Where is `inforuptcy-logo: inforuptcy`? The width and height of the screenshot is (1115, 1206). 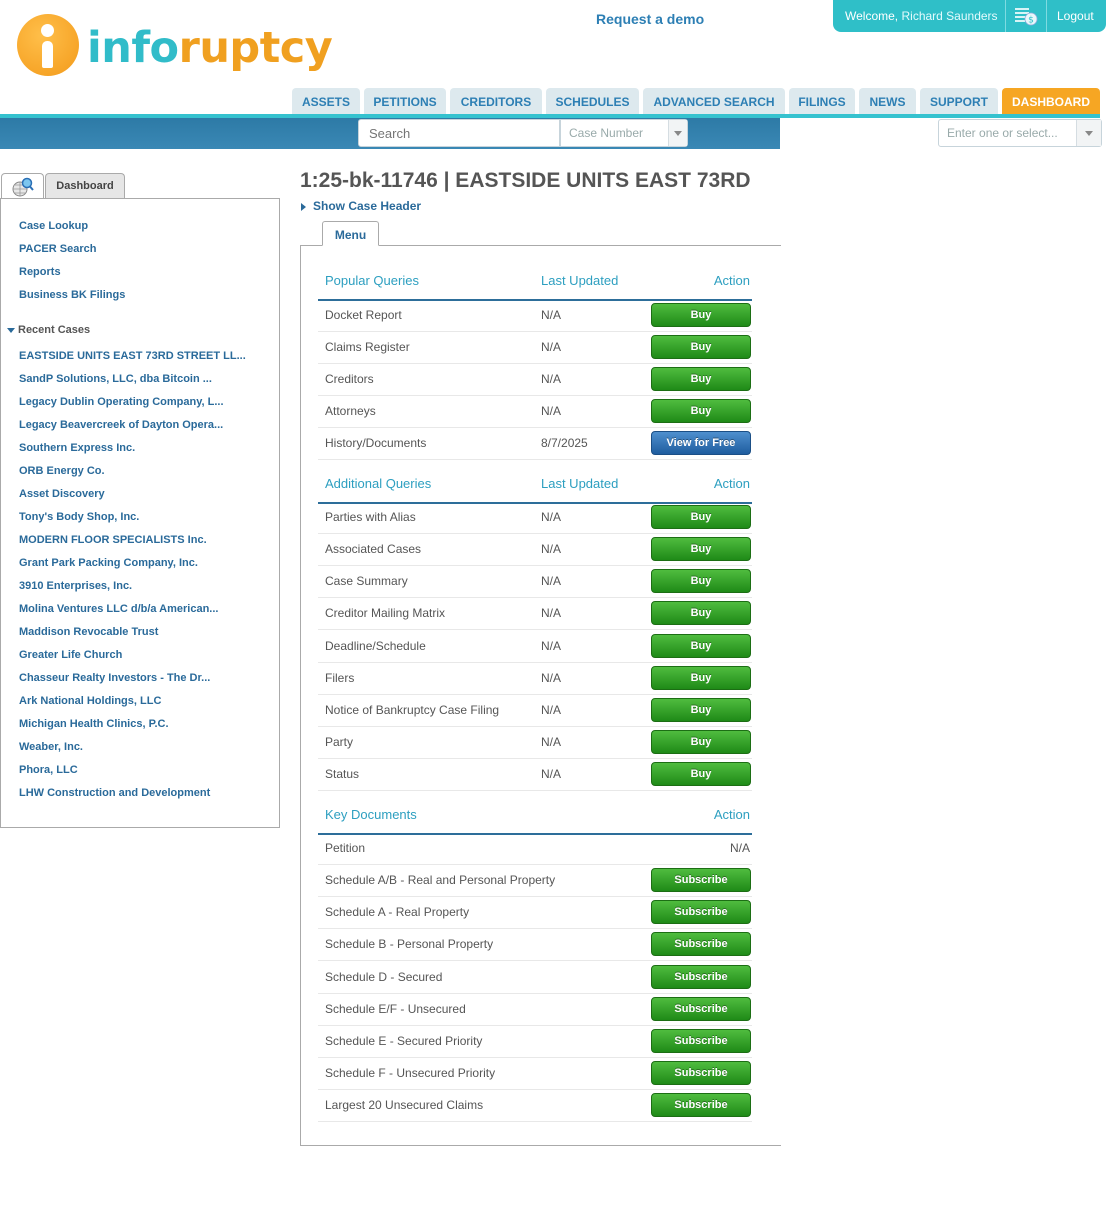
inforuptcy-logo: inforuptcy is located at coordinates (175, 46).